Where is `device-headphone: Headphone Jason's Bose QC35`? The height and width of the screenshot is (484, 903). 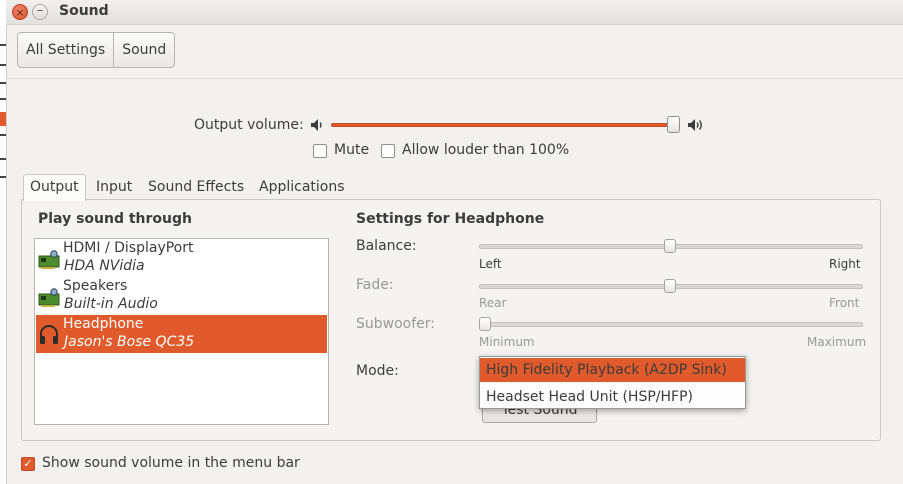 device-headphone: Headphone Jason's Bose QC35 is located at coordinates (181, 334).